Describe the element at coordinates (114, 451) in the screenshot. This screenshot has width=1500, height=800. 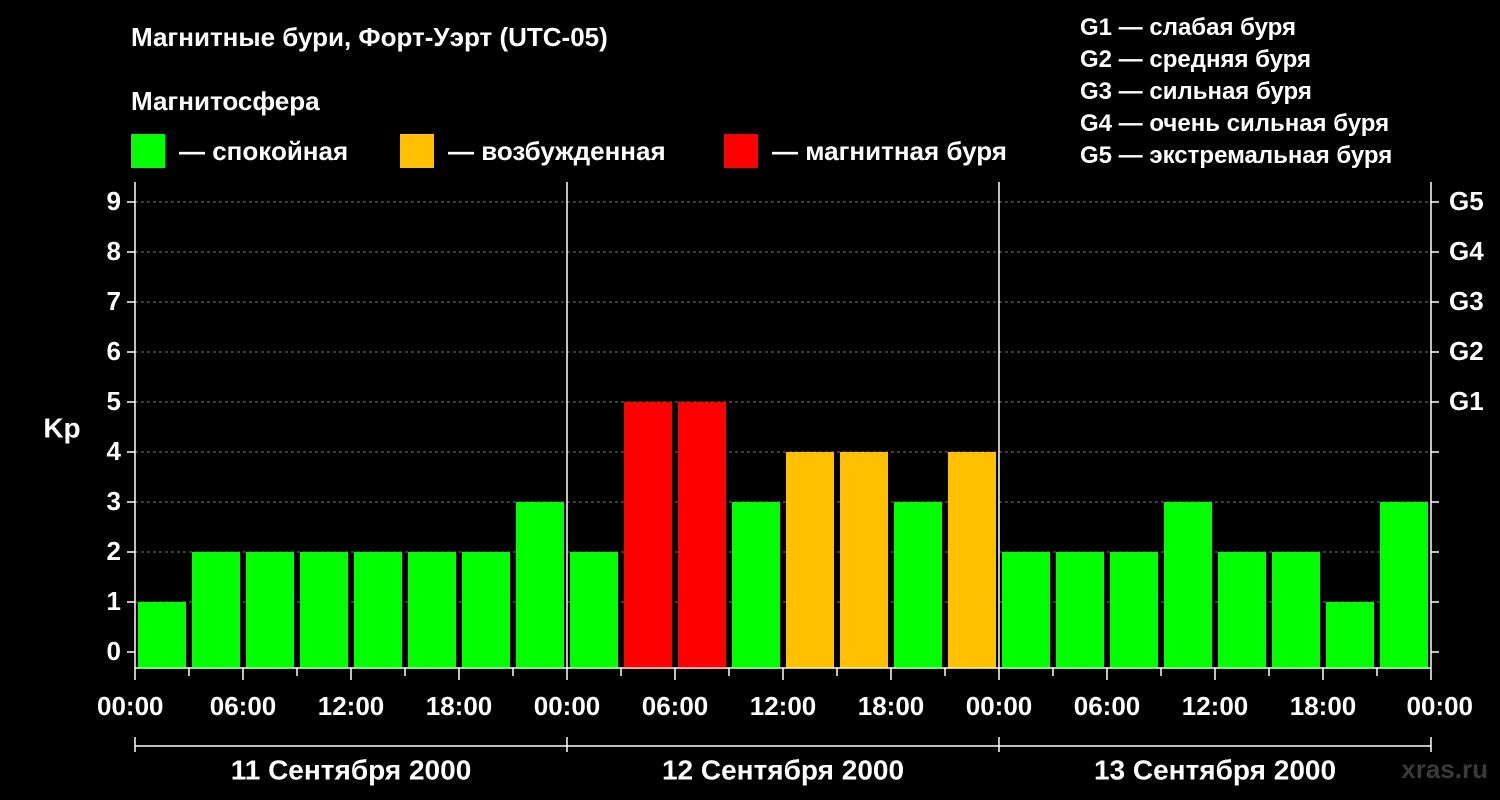
I see `y-tick-label: 4` at that location.